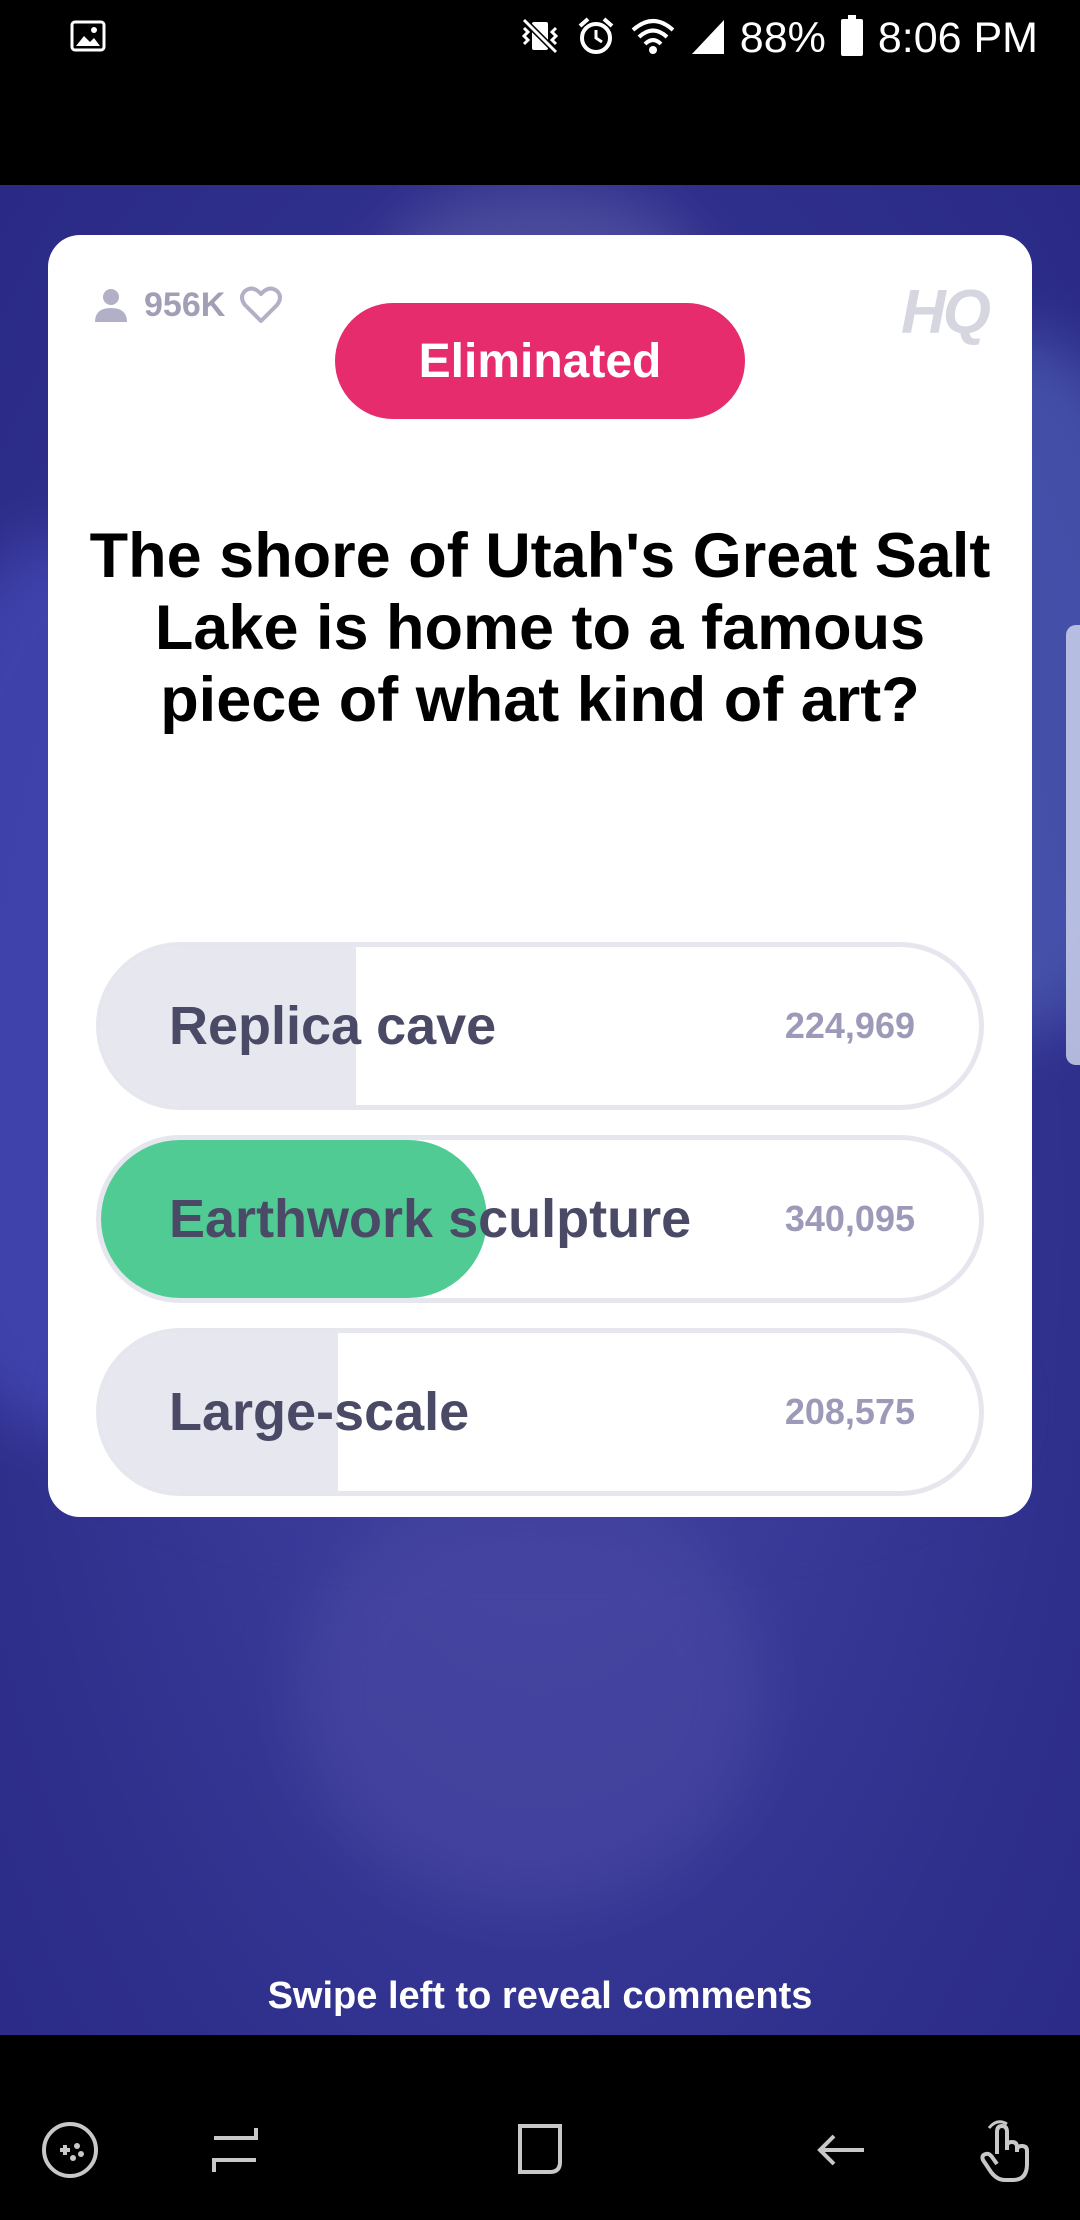 The height and width of the screenshot is (2220, 1080). Describe the element at coordinates (319, 1412) in the screenshot. I see `answer-label: Large-scale` at that location.